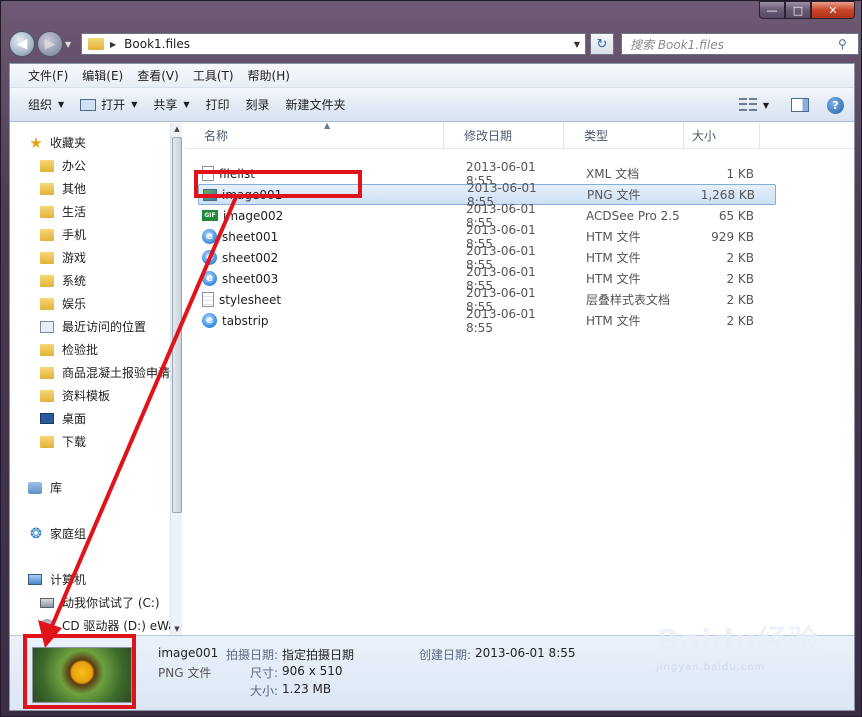 Image resolution: width=862 pixels, height=717 pixels. I want to click on open-label: 打开, so click(113, 105).